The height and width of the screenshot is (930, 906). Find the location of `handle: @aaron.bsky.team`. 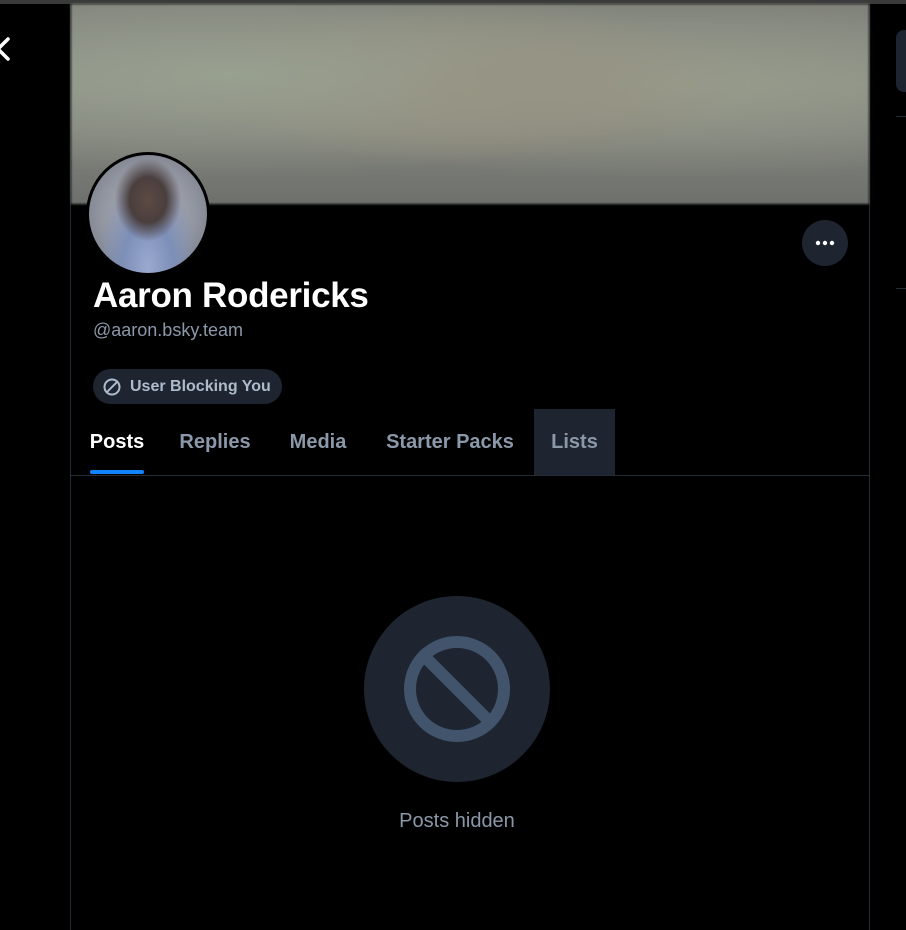

handle: @aaron.bsky.team is located at coordinates (168, 330).